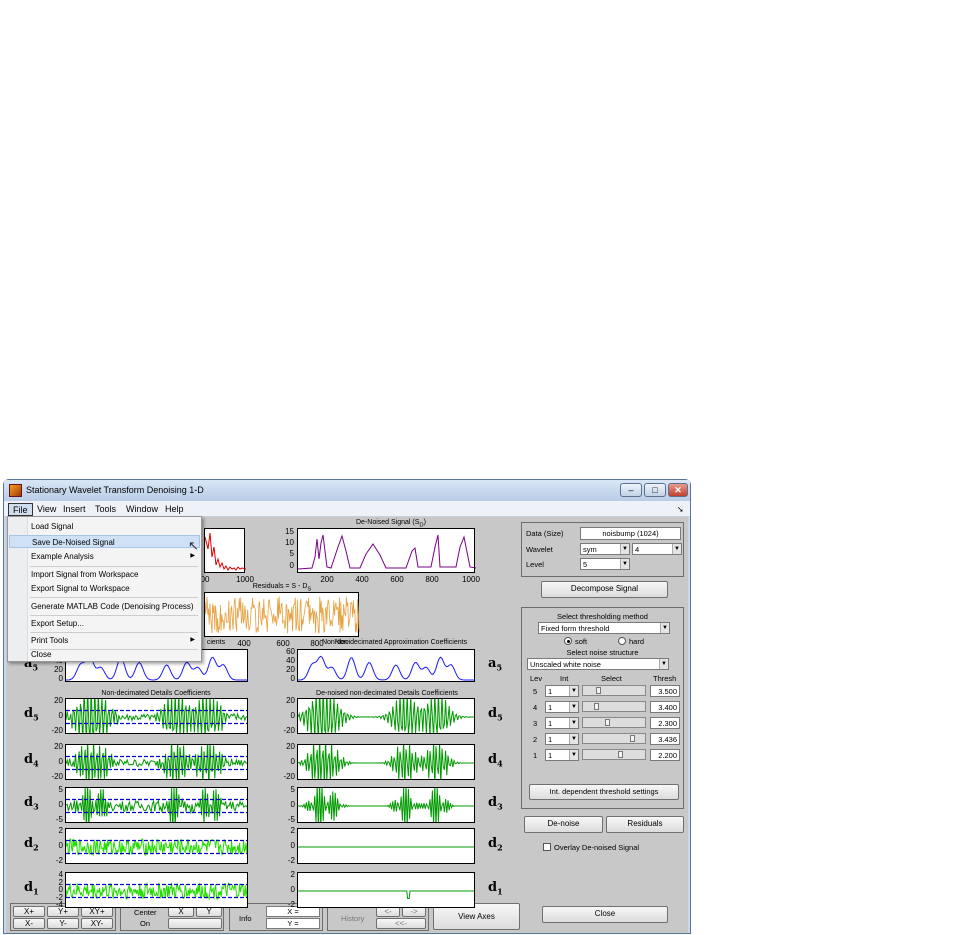 Image resolution: width=973 pixels, height=935 pixels. What do you see at coordinates (245, 918) in the screenshot?
I see `info-label: Info` at bounding box center [245, 918].